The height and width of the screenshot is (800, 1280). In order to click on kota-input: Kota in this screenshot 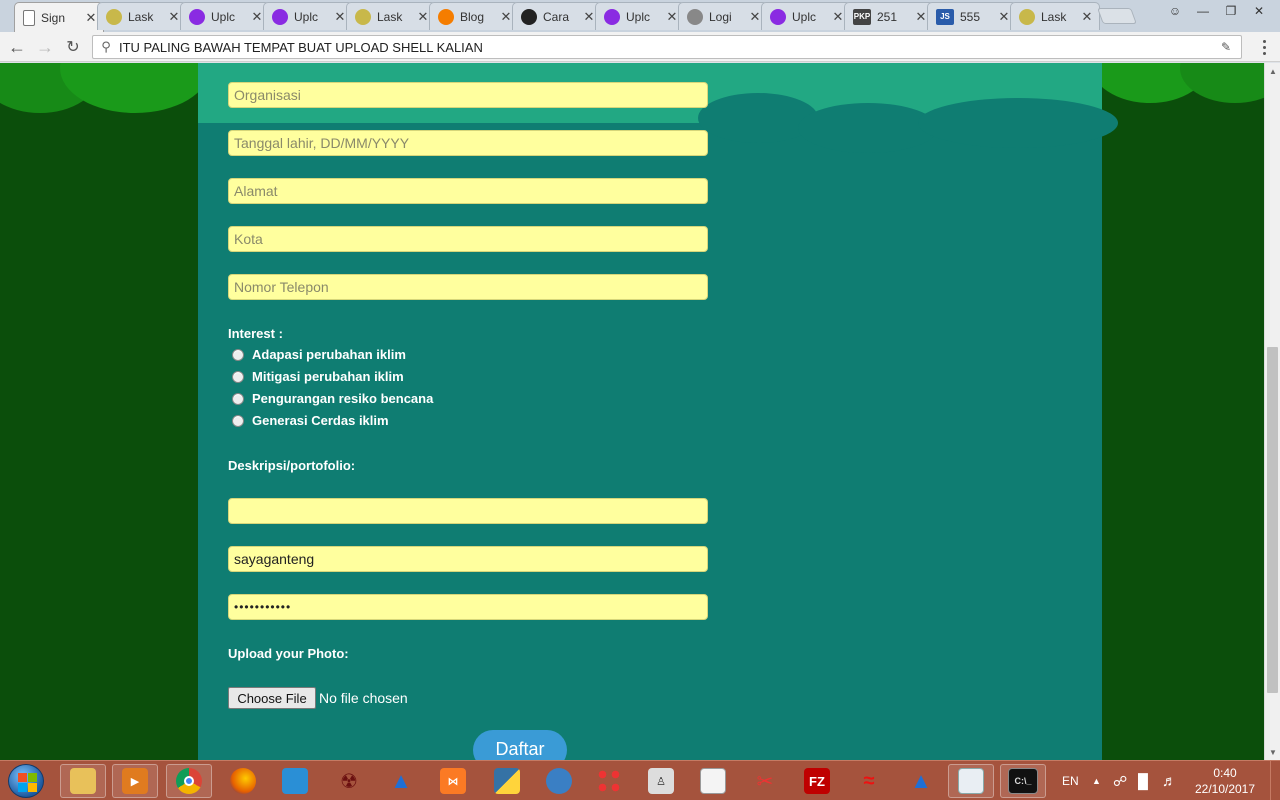, I will do `click(468, 239)`.